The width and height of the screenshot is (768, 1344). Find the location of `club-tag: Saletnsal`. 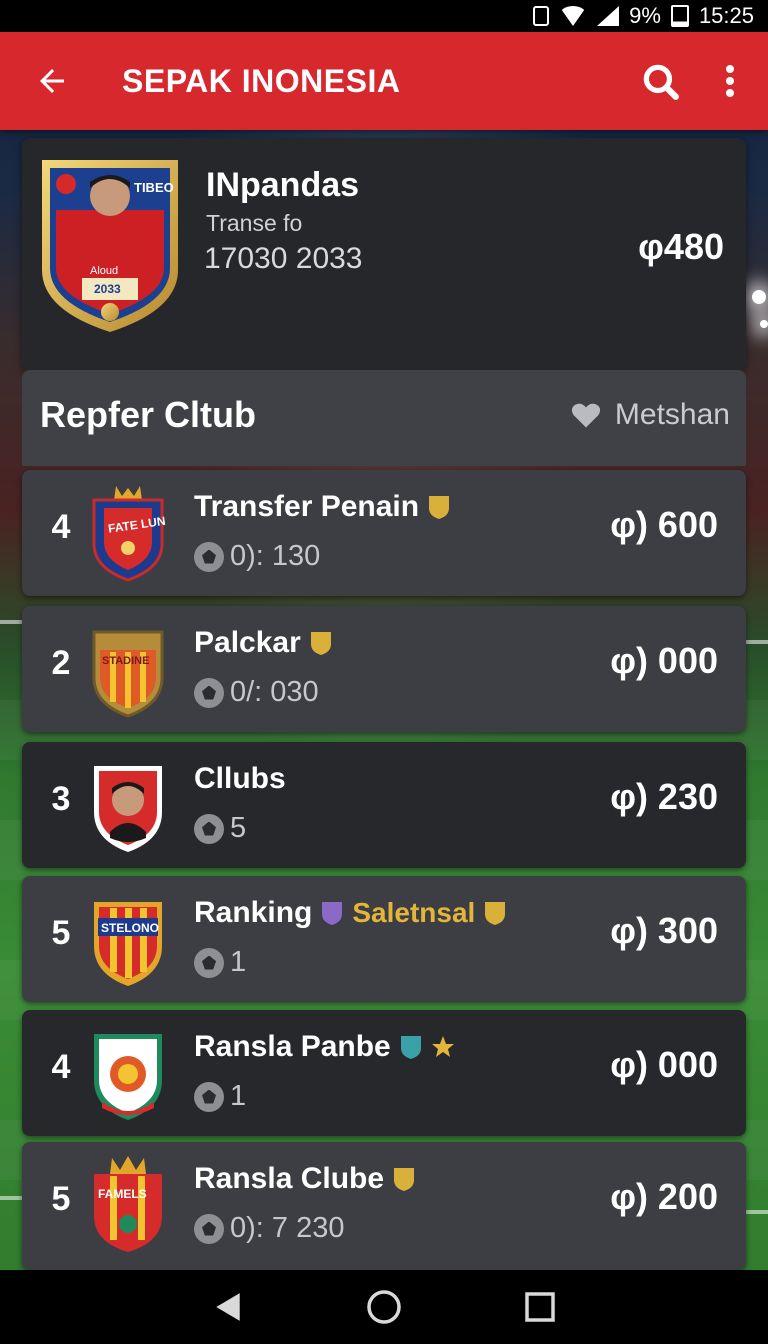

club-tag: Saletnsal is located at coordinates (414, 912).